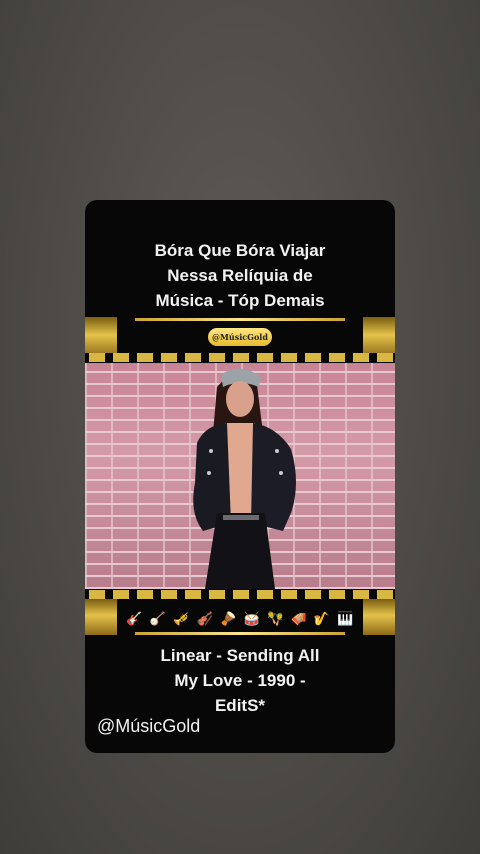 This screenshot has height=854, width=480. I want to click on bottom-caption-line-3: EditS*, so click(240, 705).